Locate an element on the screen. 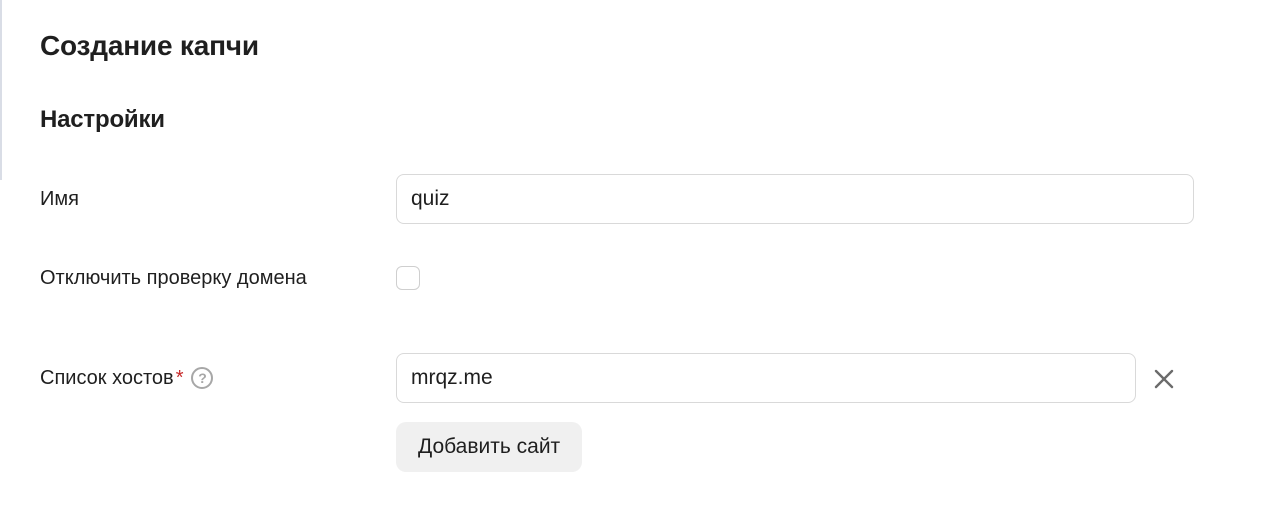 The image size is (1280, 525). name-label: Имя is located at coordinates (59, 199).